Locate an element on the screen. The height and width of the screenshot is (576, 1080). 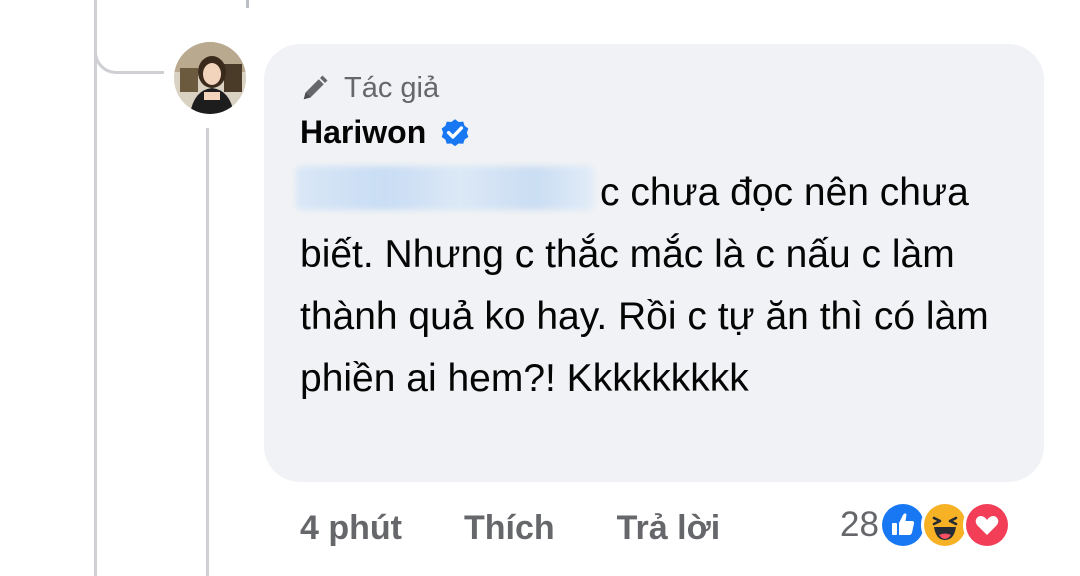
like-button: Thích is located at coordinates (509, 528).